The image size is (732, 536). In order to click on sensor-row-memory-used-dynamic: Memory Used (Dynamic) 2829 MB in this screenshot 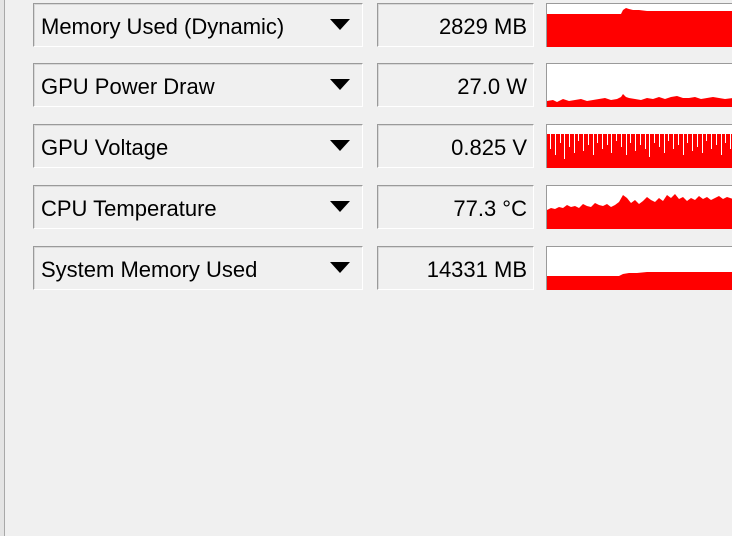, I will do `click(366, 26)`.